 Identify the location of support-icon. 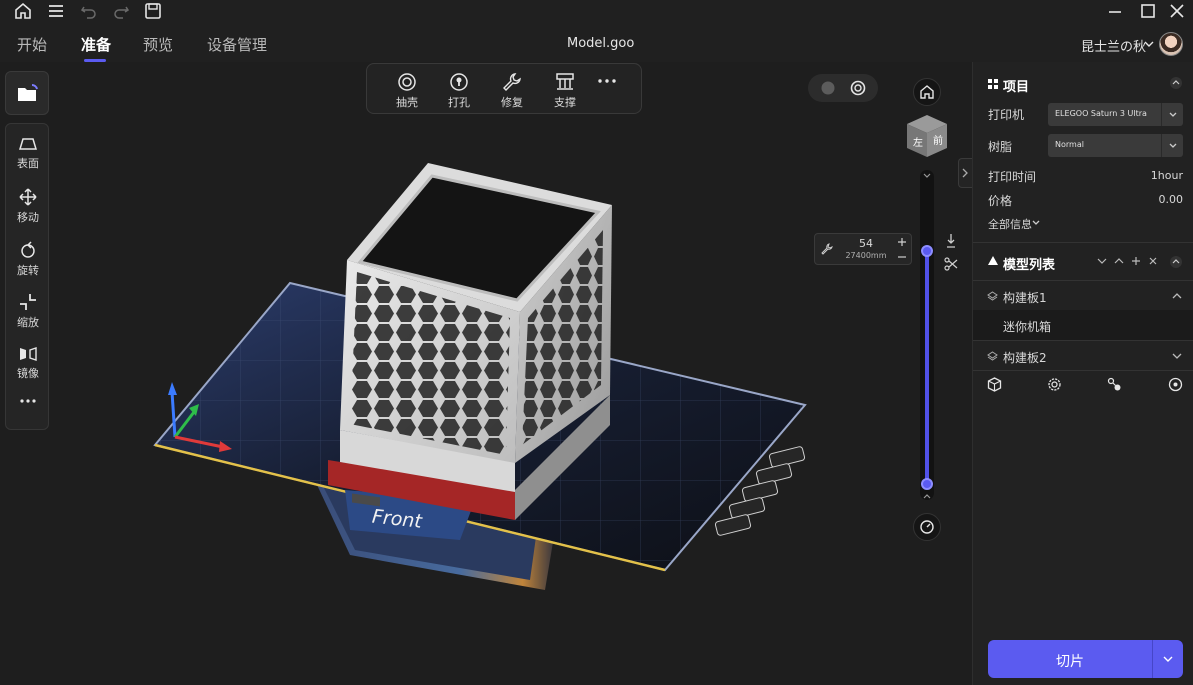
(565, 81).